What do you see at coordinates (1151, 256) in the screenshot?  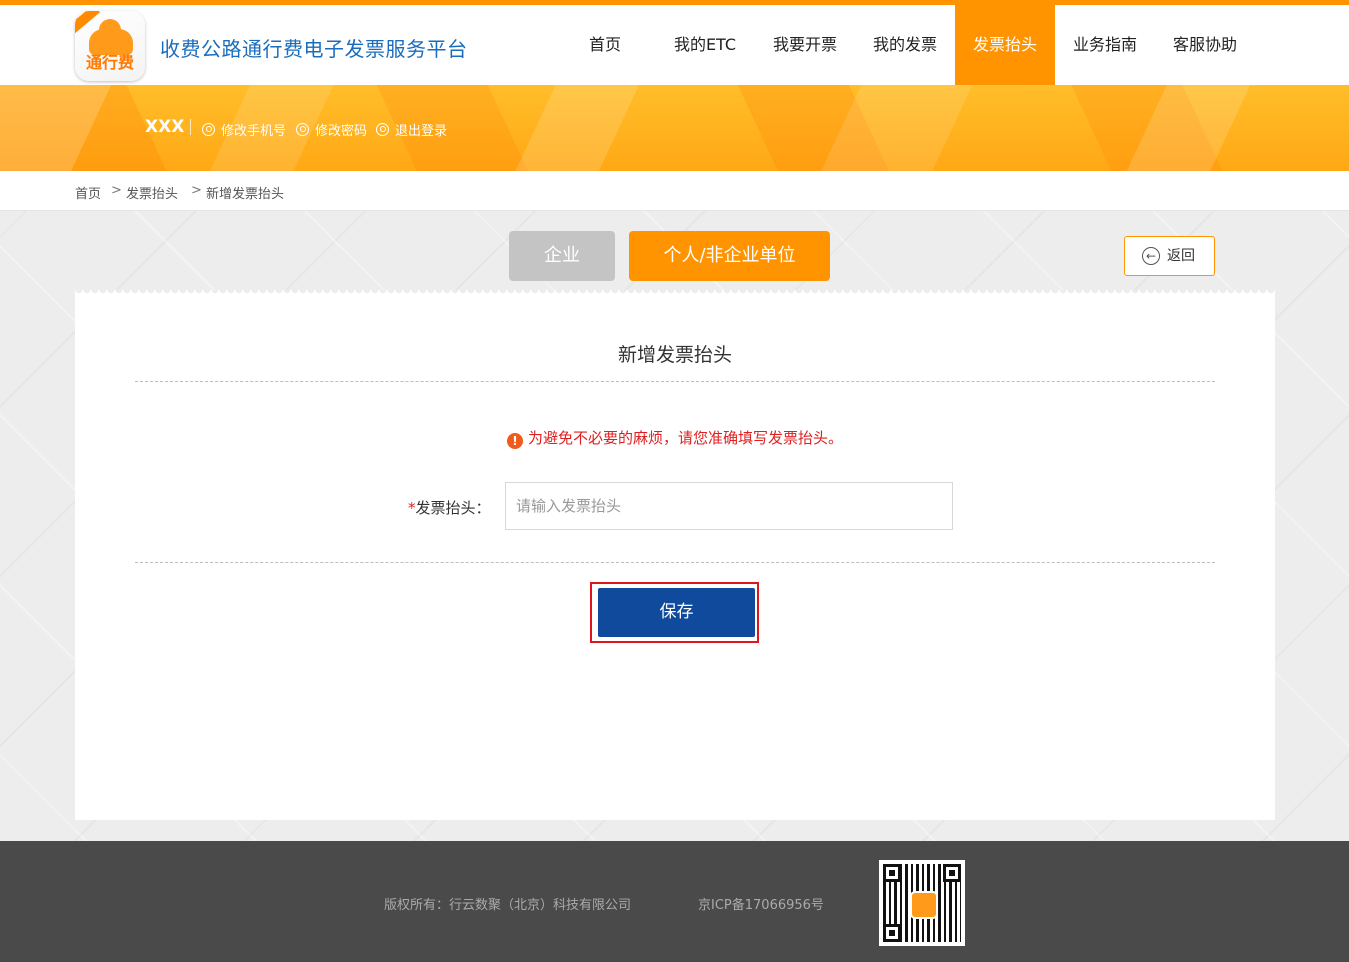 I see `back-arrow-icon: ←` at bounding box center [1151, 256].